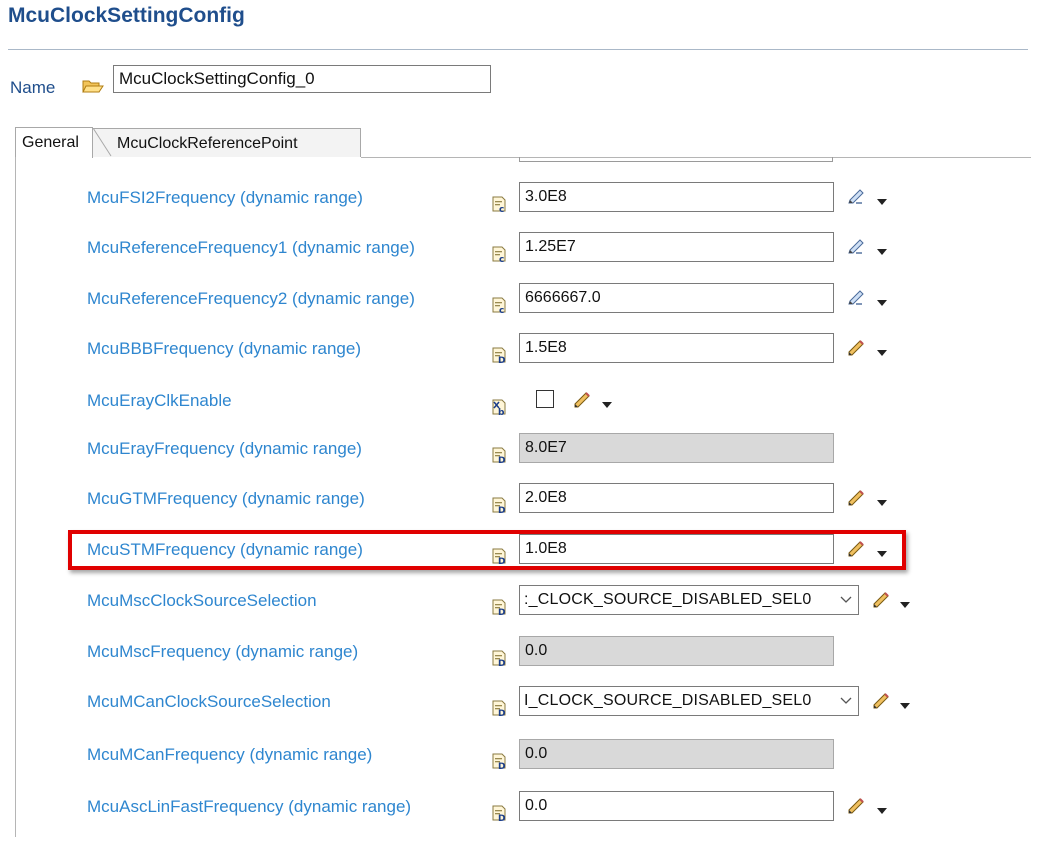 The image size is (1038, 849). What do you see at coordinates (676, 197) in the screenshot?
I see `parameter-value-input: 3.0E8` at bounding box center [676, 197].